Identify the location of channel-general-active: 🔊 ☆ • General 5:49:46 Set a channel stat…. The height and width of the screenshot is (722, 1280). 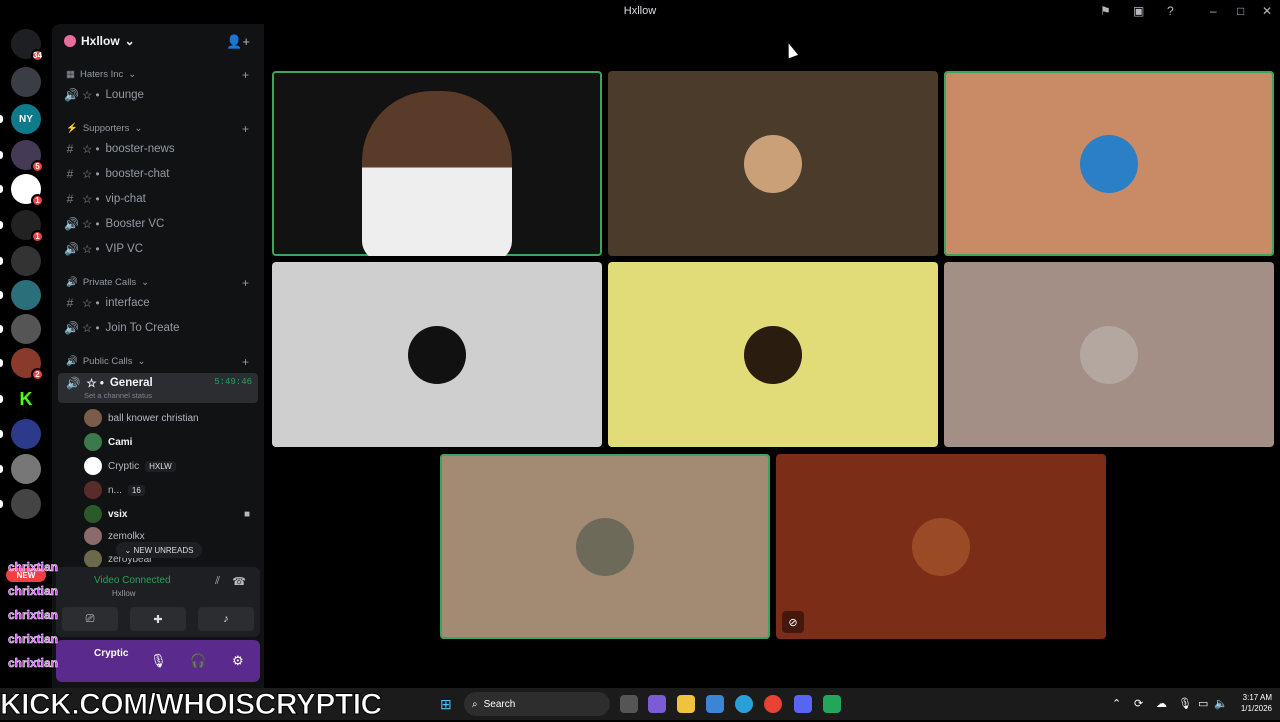
(158, 388).